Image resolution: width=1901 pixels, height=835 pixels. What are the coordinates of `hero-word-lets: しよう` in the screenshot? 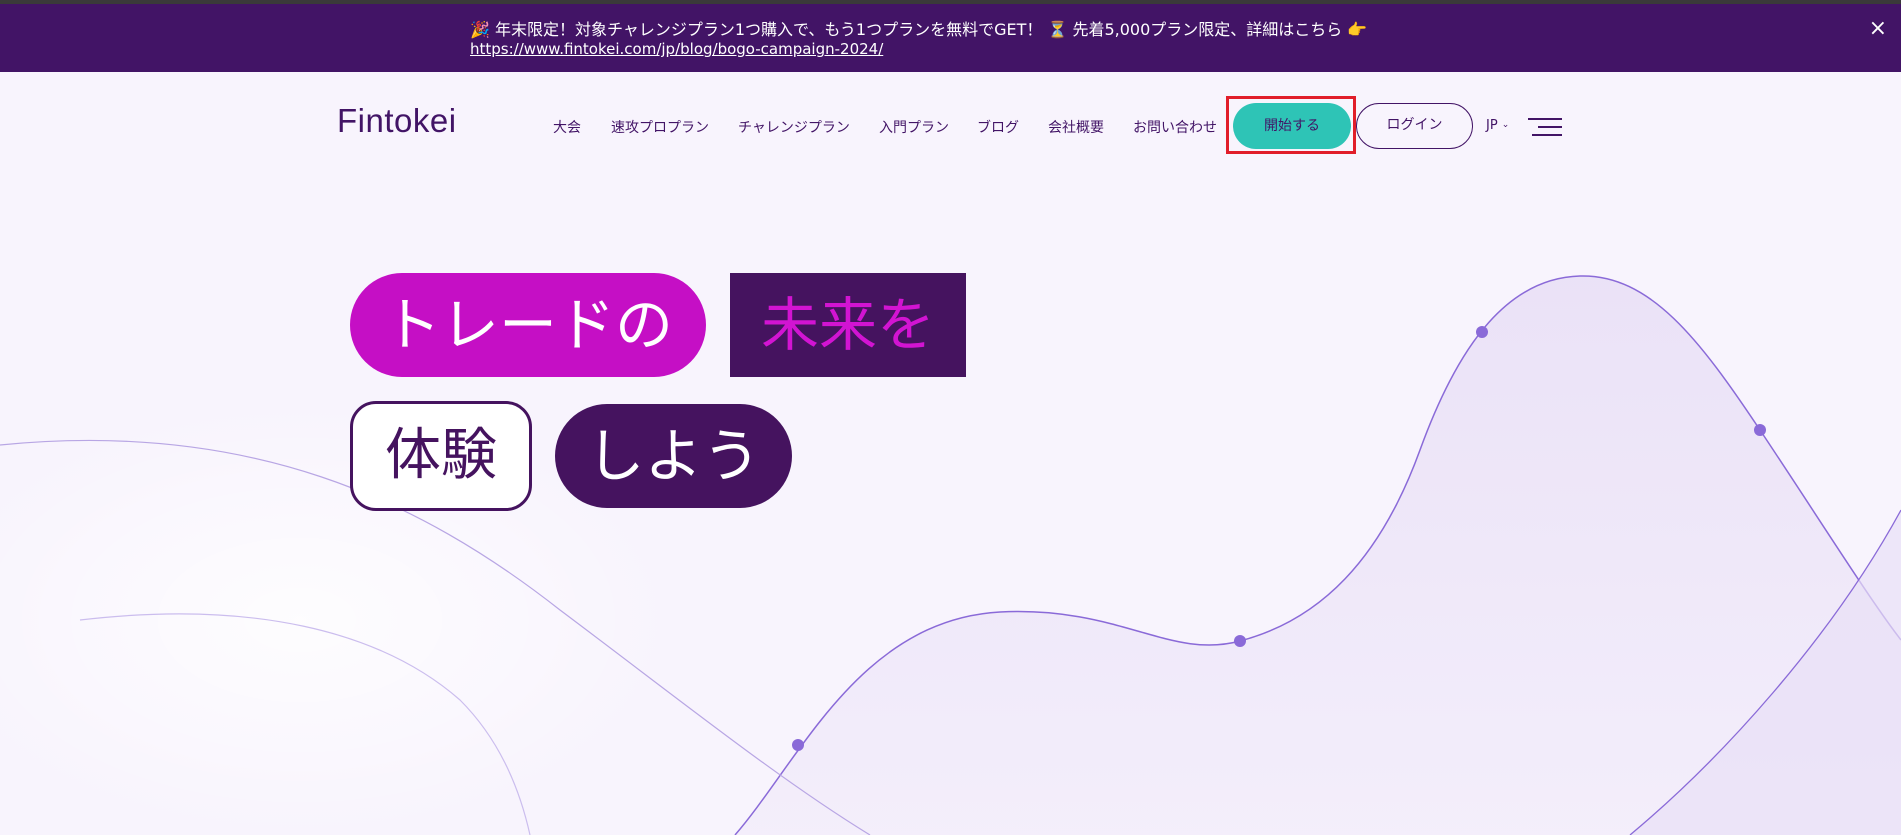 It's located at (673, 456).